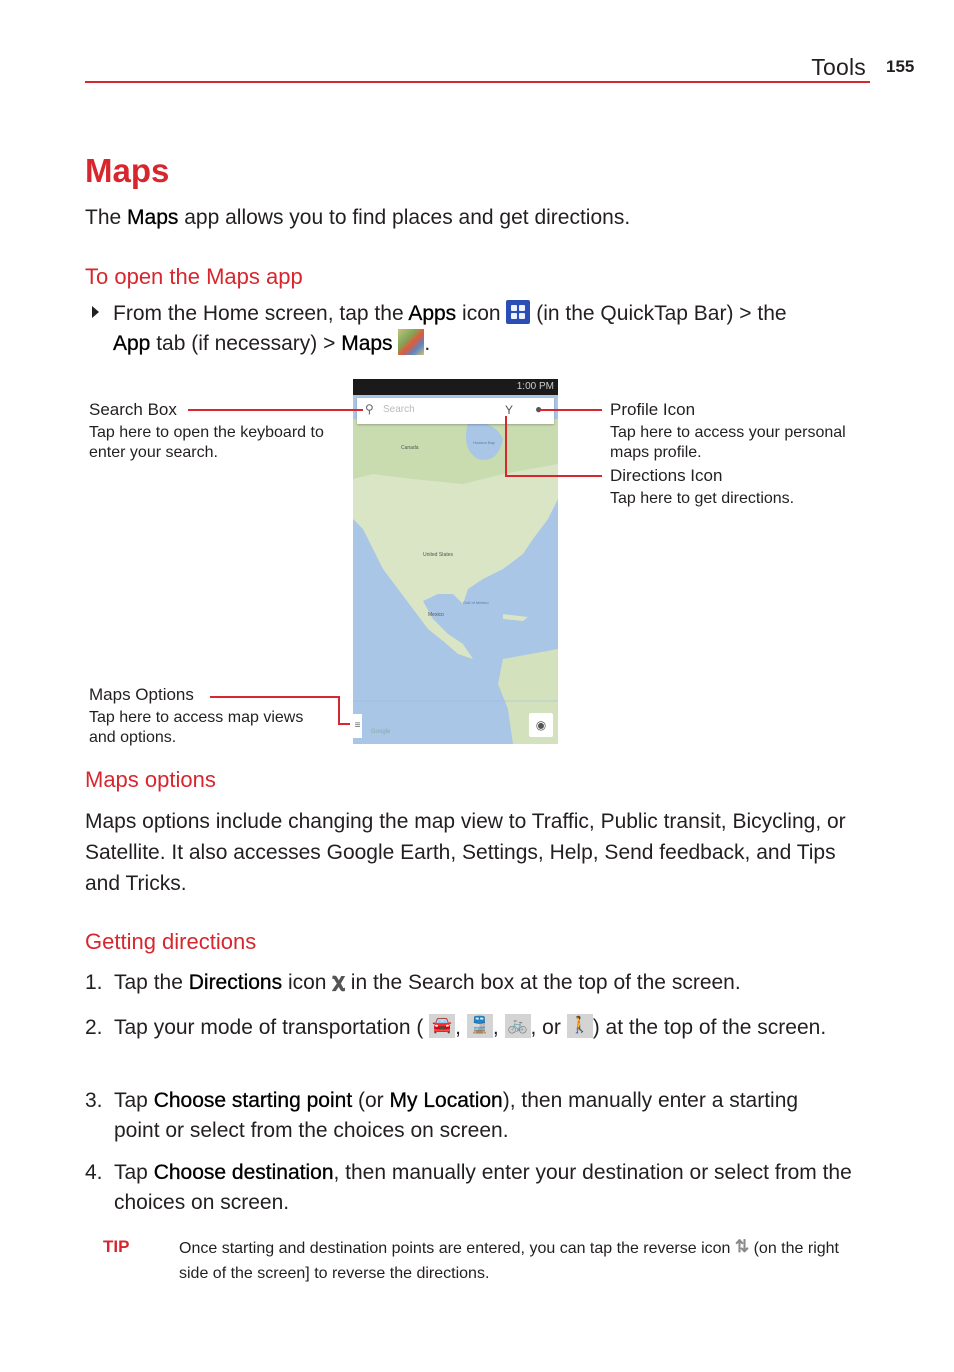 The width and height of the screenshot is (954, 1372). I want to click on maps-options-button: ≡, so click(357, 726).